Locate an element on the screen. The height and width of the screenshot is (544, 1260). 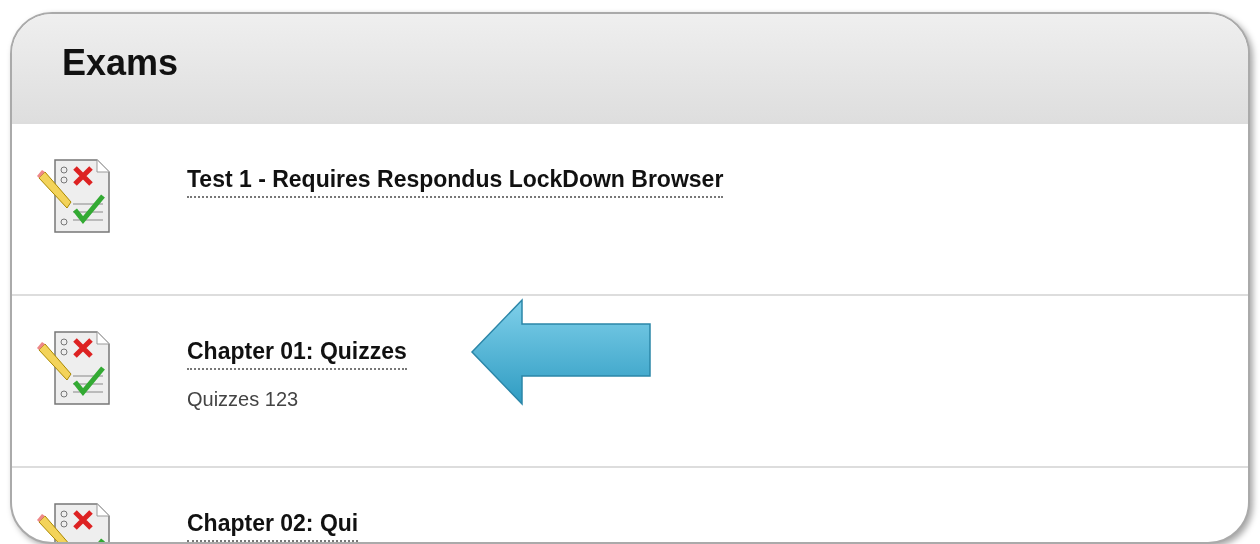
test-description: Quizzes 123 is located at coordinates (243, 399).